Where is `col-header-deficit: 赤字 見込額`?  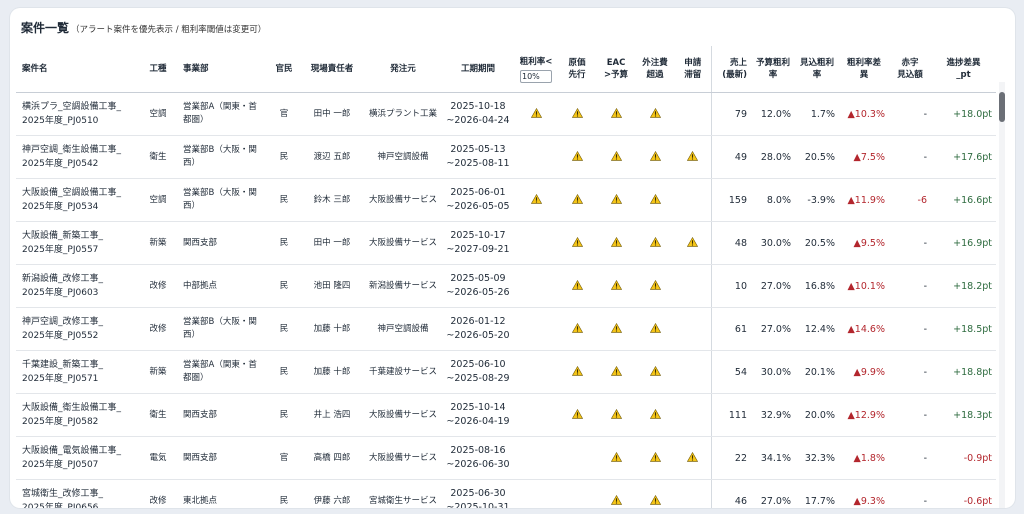
col-header-deficit: 赤字 見込額 is located at coordinates (910, 69).